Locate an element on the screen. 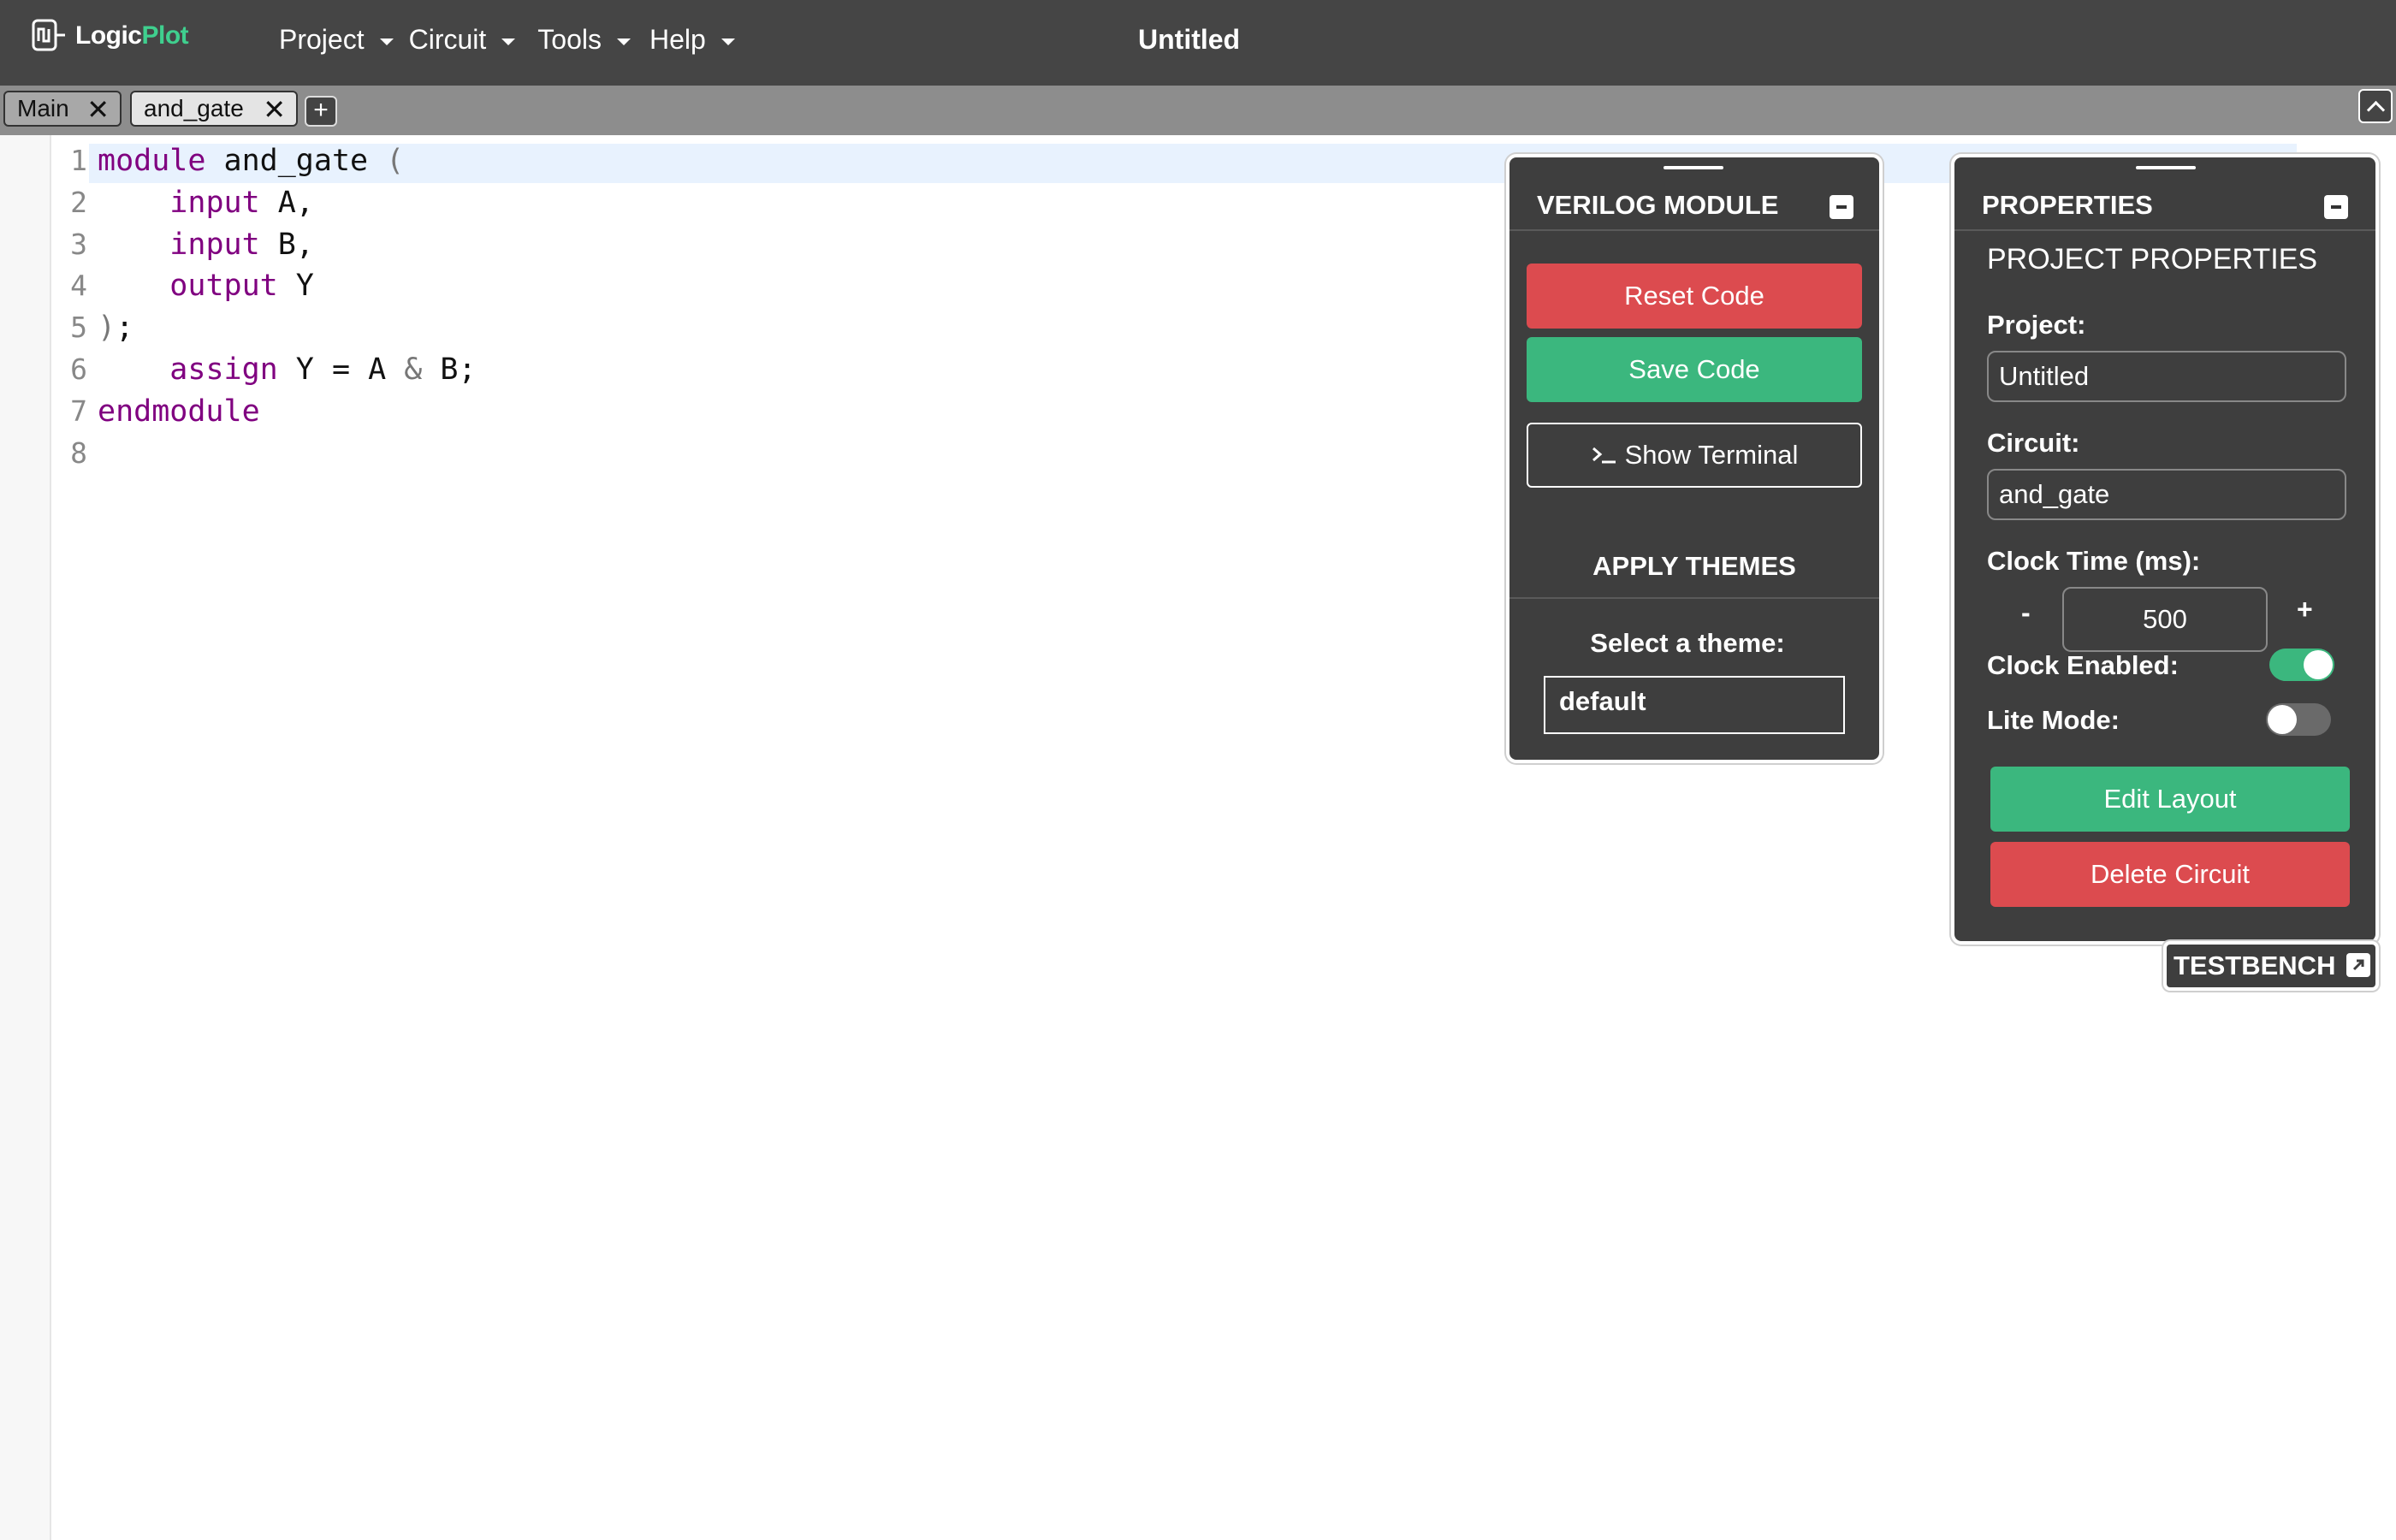 This screenshot has width=2396, height=1540. line-number: 7 is located at coordinates (78, 411).